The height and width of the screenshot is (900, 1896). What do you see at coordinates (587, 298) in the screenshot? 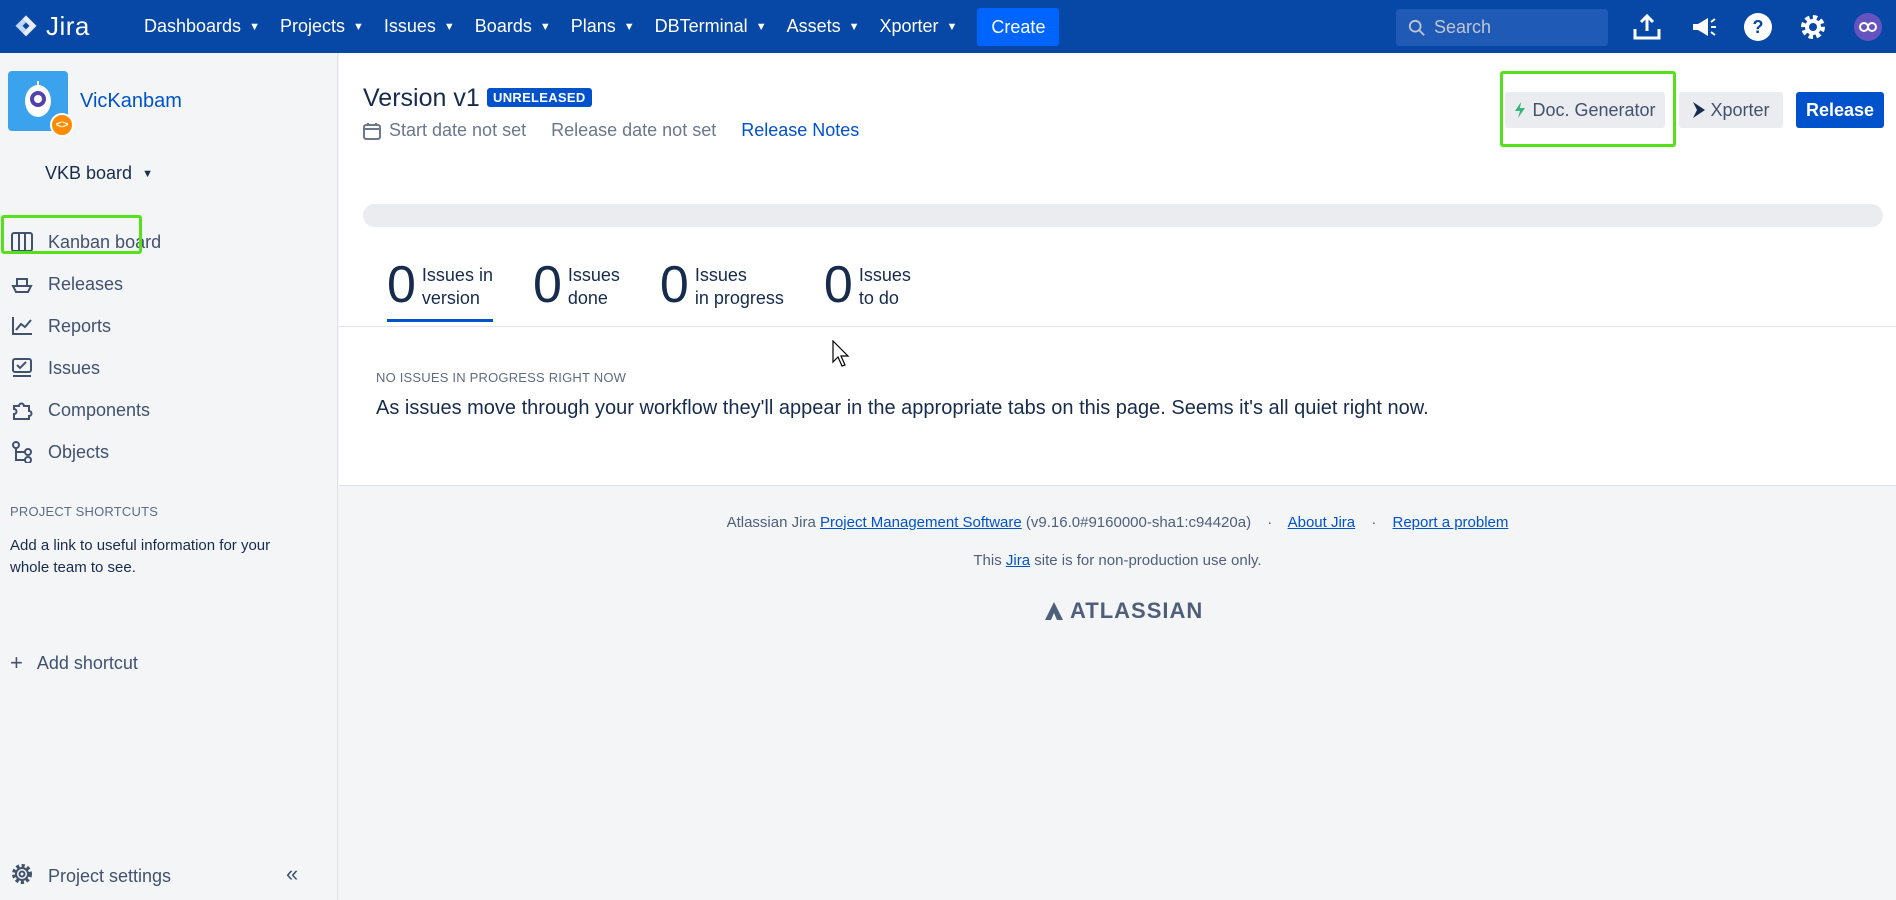
I see `stat-label-line2: done` at bounding box center [587, 298].